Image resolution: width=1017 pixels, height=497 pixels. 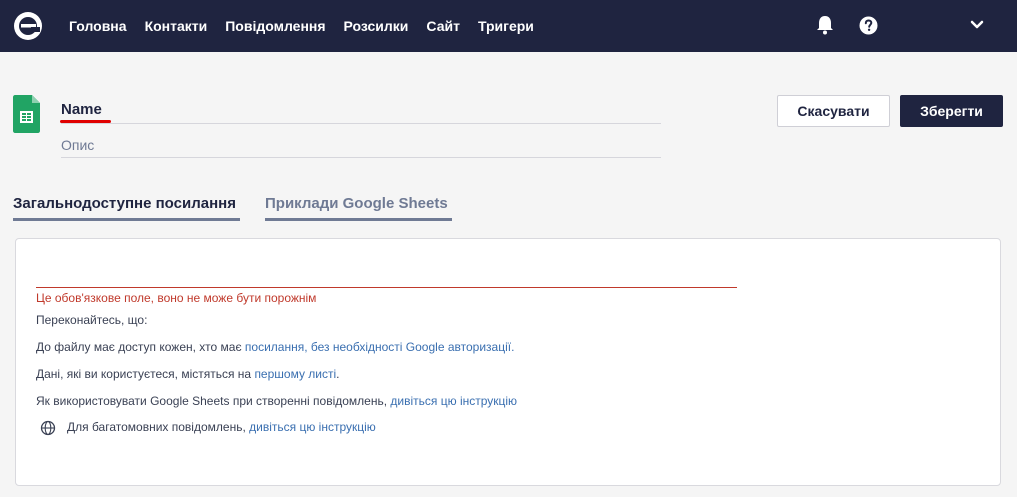 I want to click on instructions-link: дивіться цю інструкцію, so click(x=453, y=401).